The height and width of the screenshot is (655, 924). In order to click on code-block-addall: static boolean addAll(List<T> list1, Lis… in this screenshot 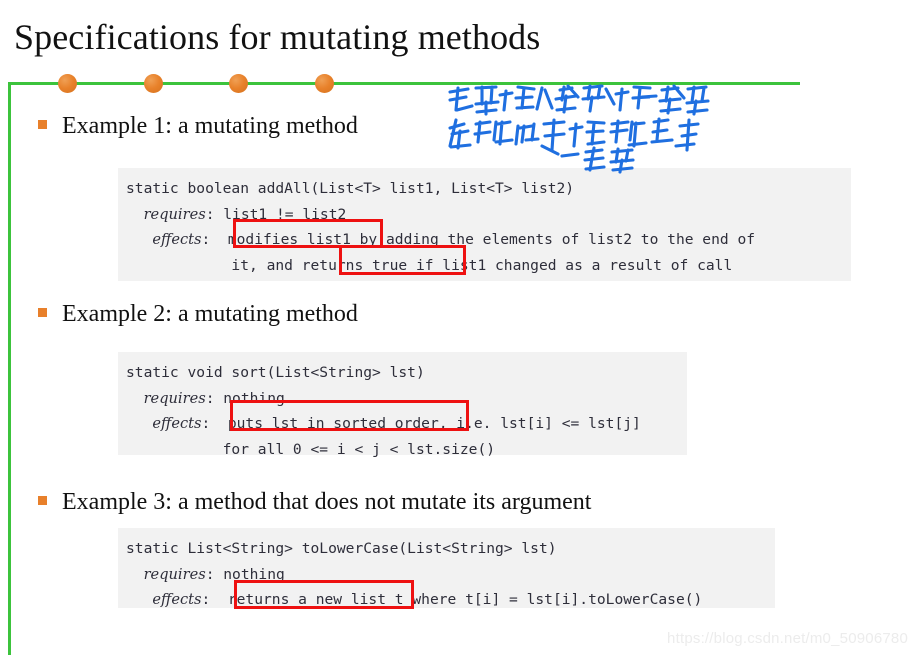, I will do `click(484, 224)`.